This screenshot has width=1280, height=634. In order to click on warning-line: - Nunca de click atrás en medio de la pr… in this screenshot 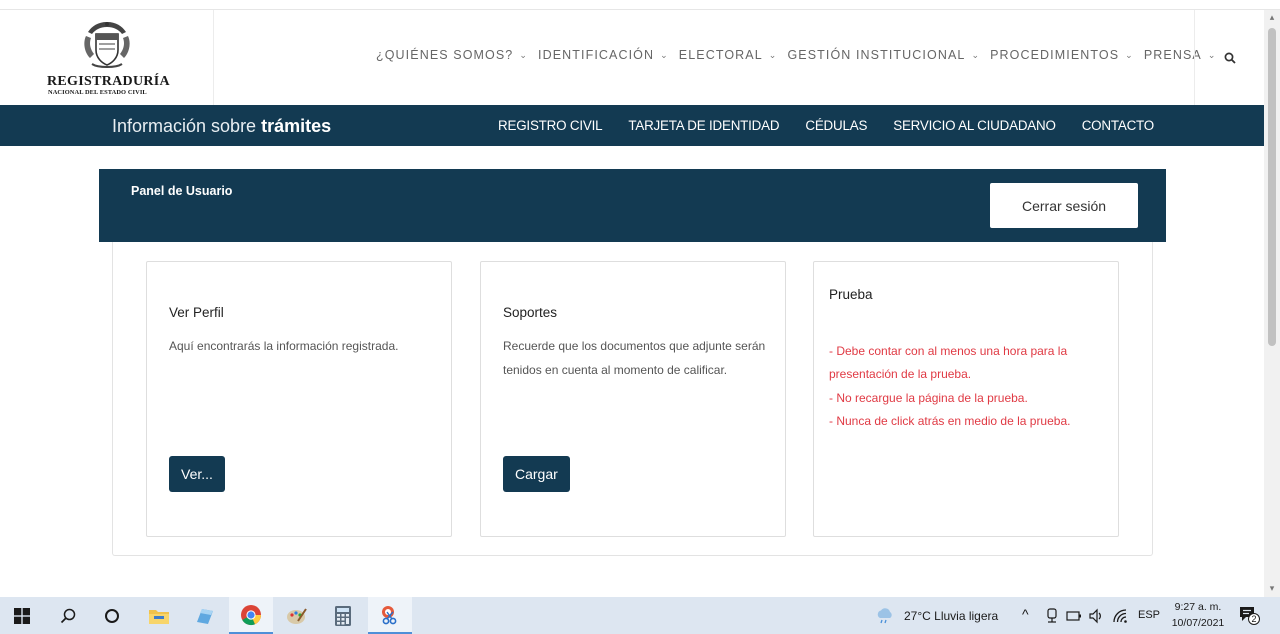, I will do `click(950, 420)`.